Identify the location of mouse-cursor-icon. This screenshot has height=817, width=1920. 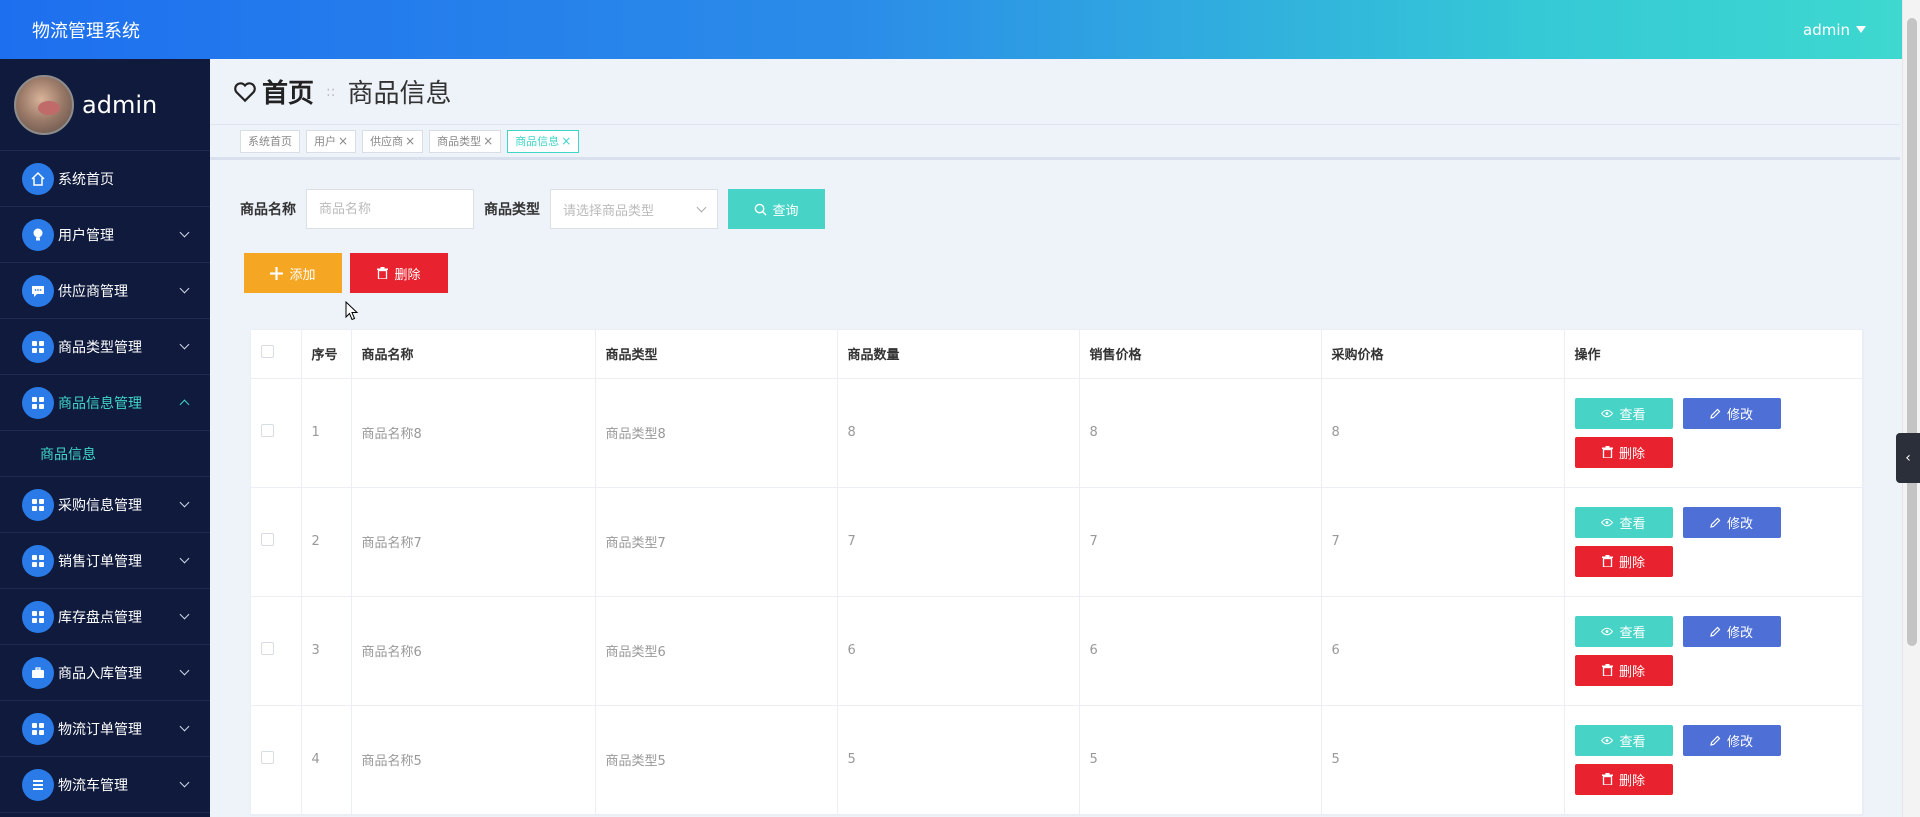
(352, 311).